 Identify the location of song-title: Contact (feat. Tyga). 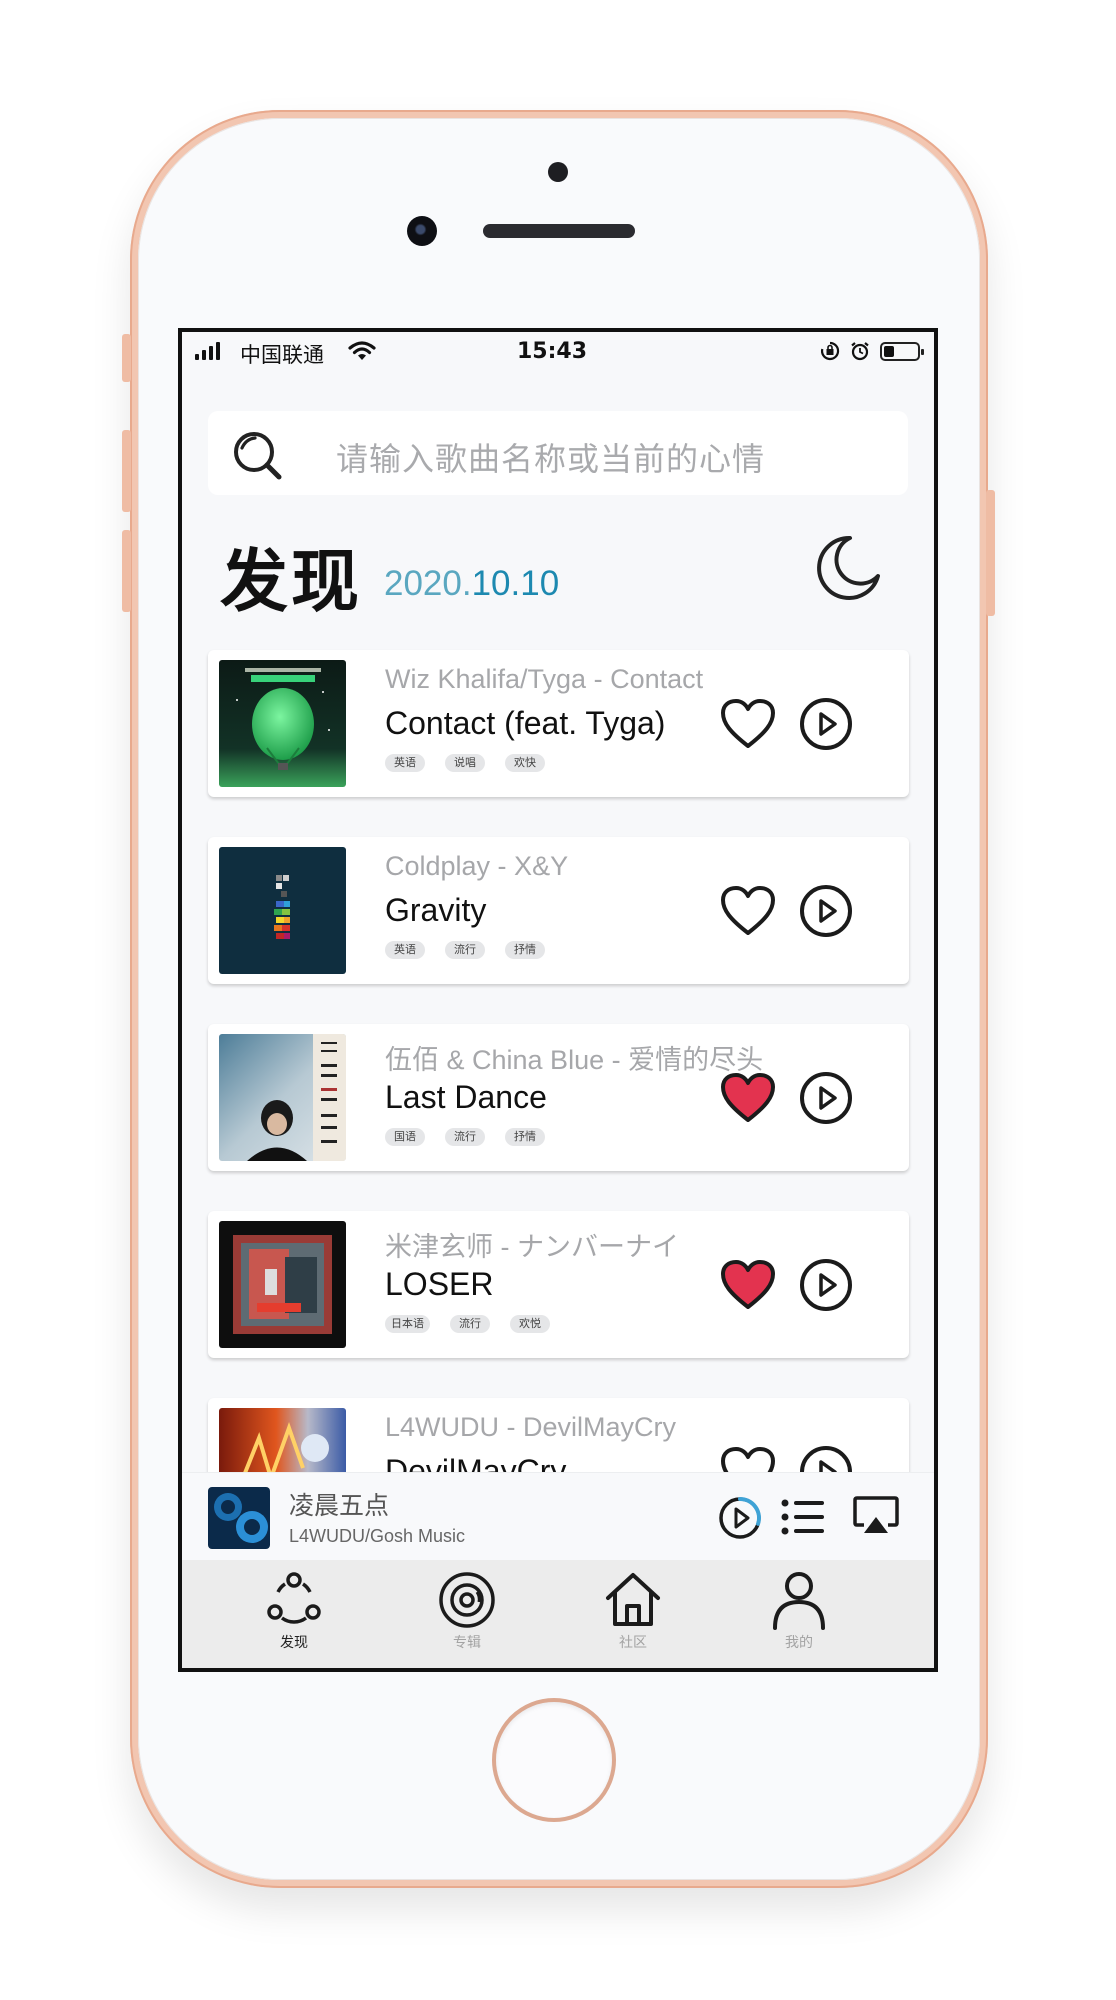
(525, 723).